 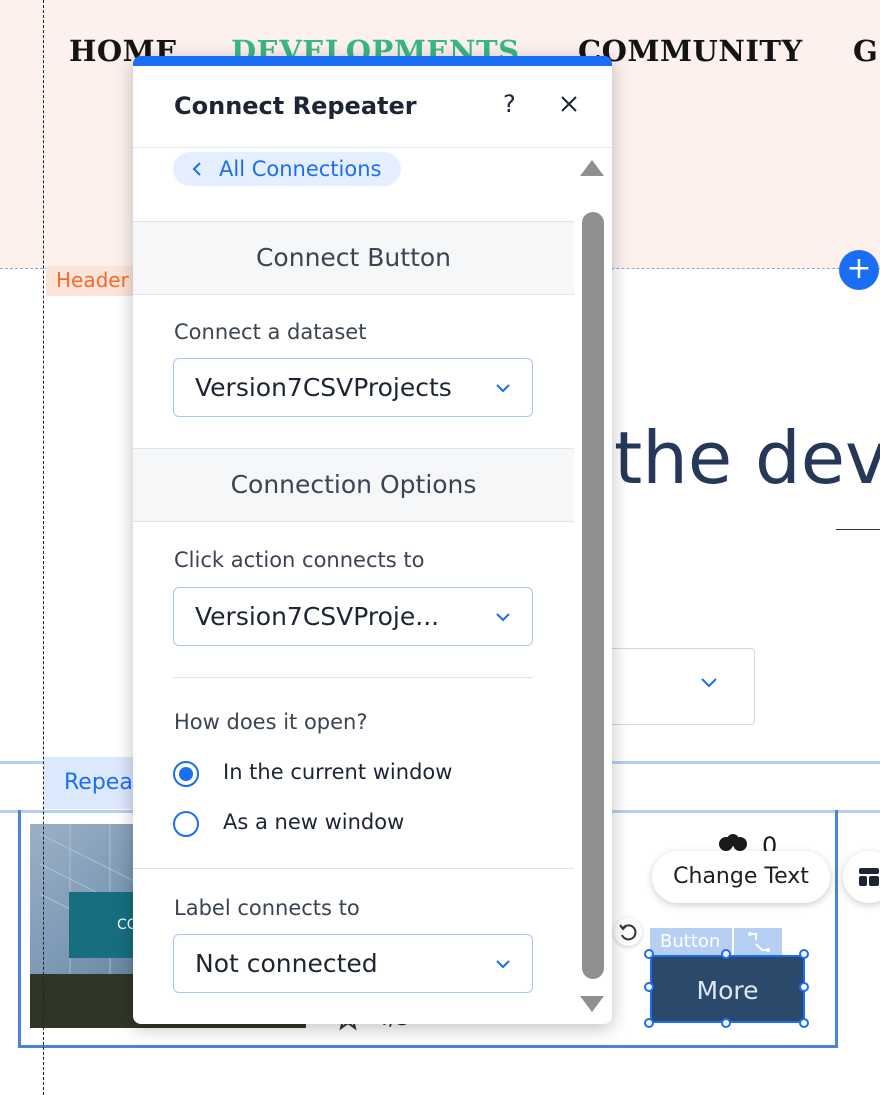 What do you see at coordinates (299, 560) in the screenshot?
I see `click-action-label: Click action connects to` at bounding box center [299, 560].